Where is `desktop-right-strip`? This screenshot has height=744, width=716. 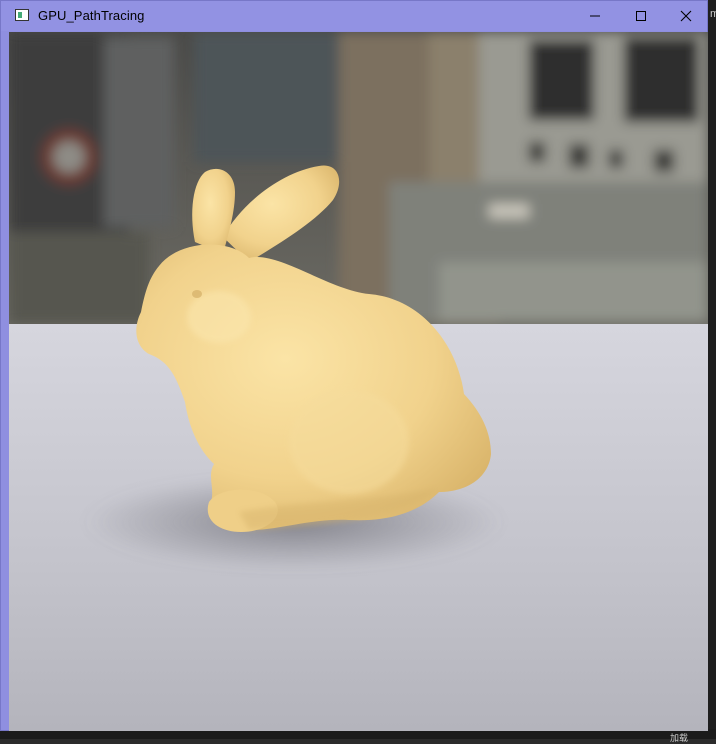 desktop-right-strip is located at coordinates (712, 369).